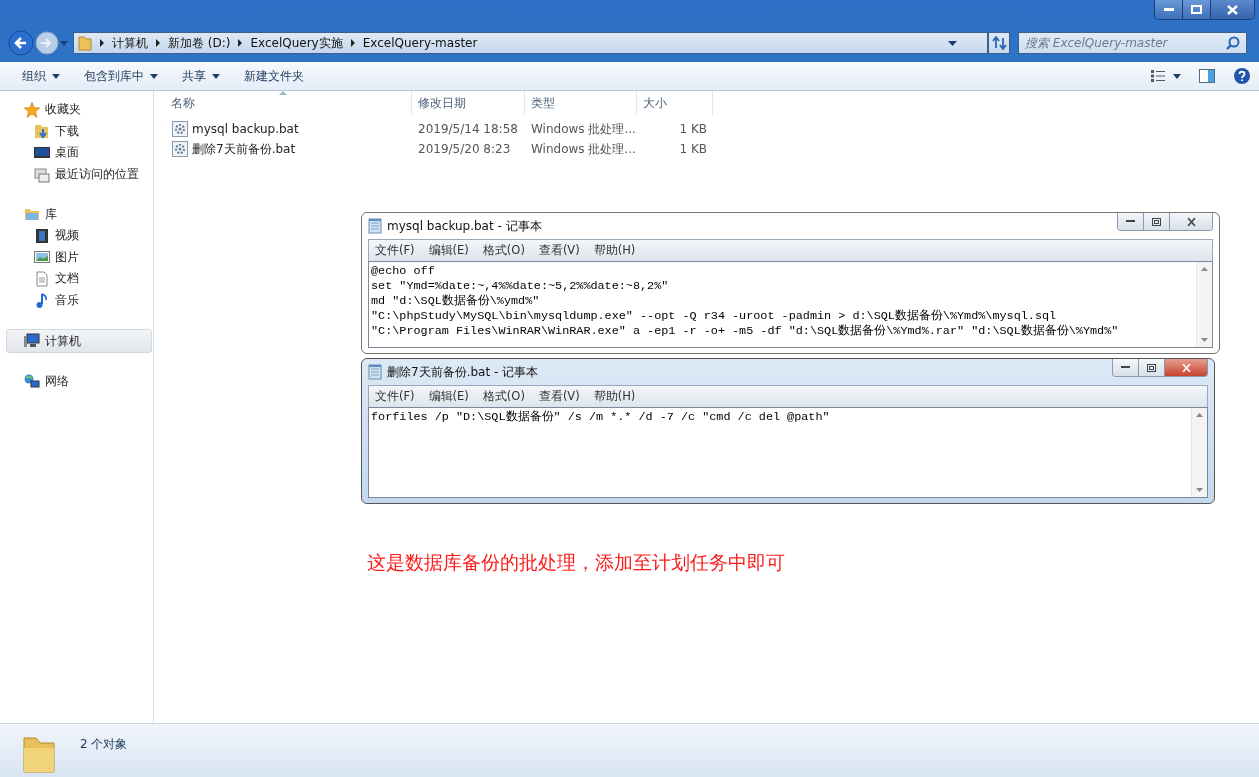  I want to click on breadcrumb: ExcelQuery-master, so click(420, 43).